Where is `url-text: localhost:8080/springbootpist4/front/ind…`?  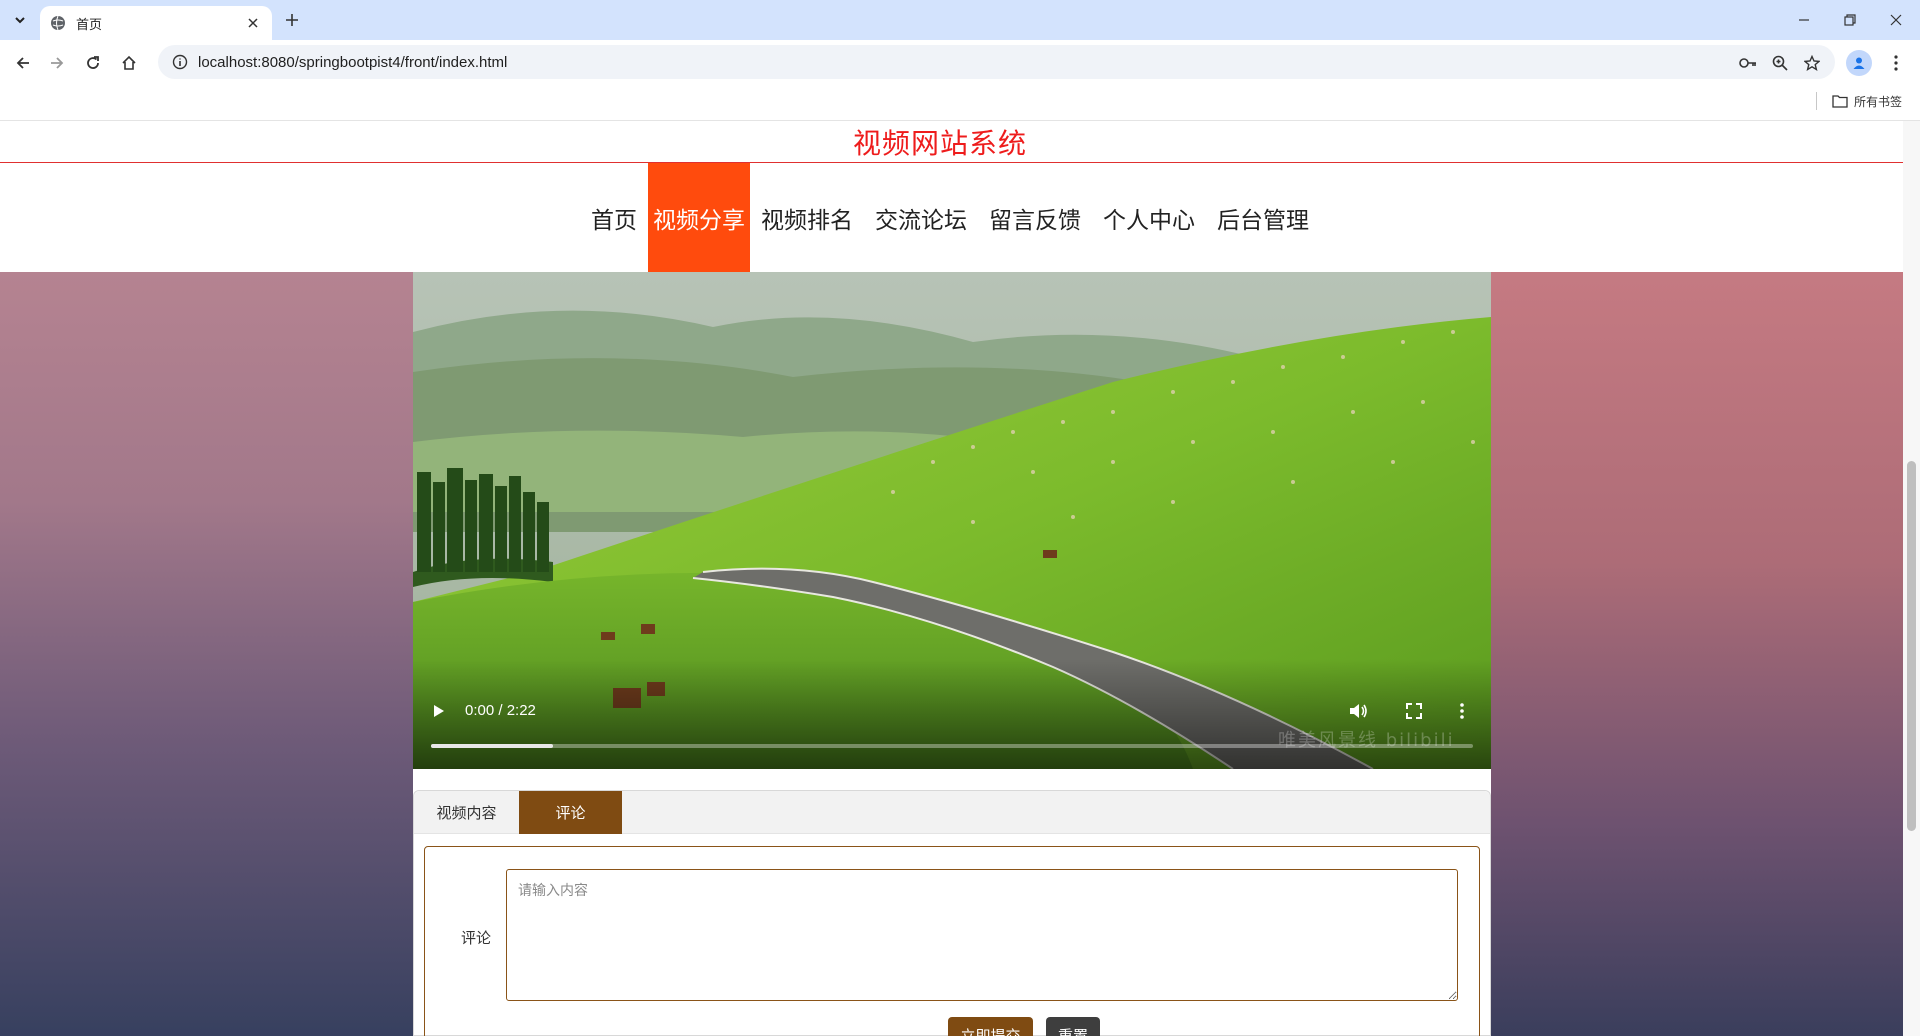 url-text: localhost:8080/springbootpist4/front/ind… is located at coordinates (353, 62).